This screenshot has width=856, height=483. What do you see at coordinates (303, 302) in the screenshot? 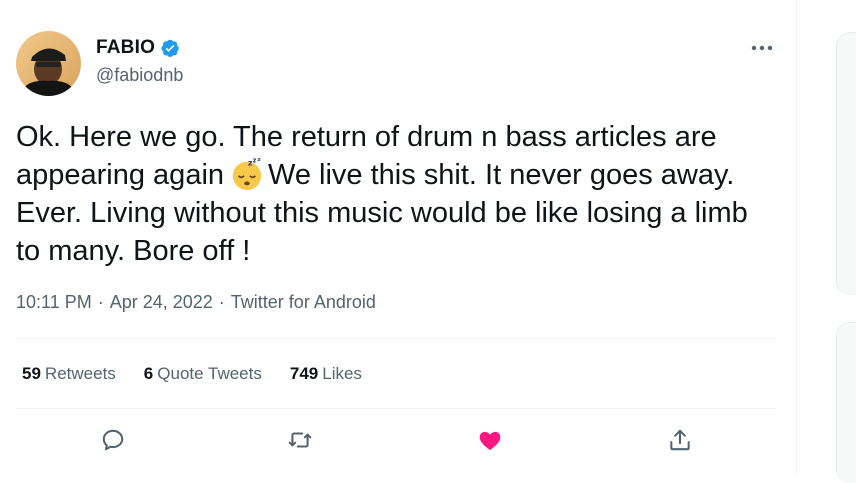
I see `tweet-source: Twitter for Android` at bounding box center [303, 302].